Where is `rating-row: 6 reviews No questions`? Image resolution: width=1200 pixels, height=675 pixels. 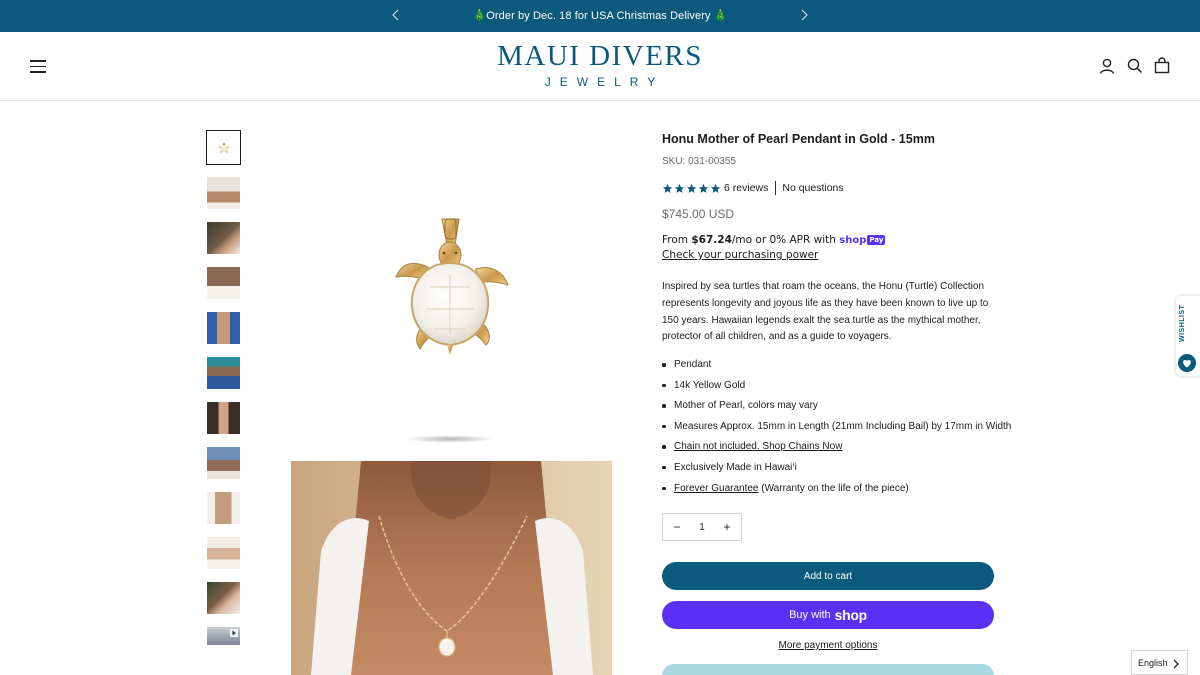 rating-row: 6 reviews No questions is located at coordinates (753, 188).